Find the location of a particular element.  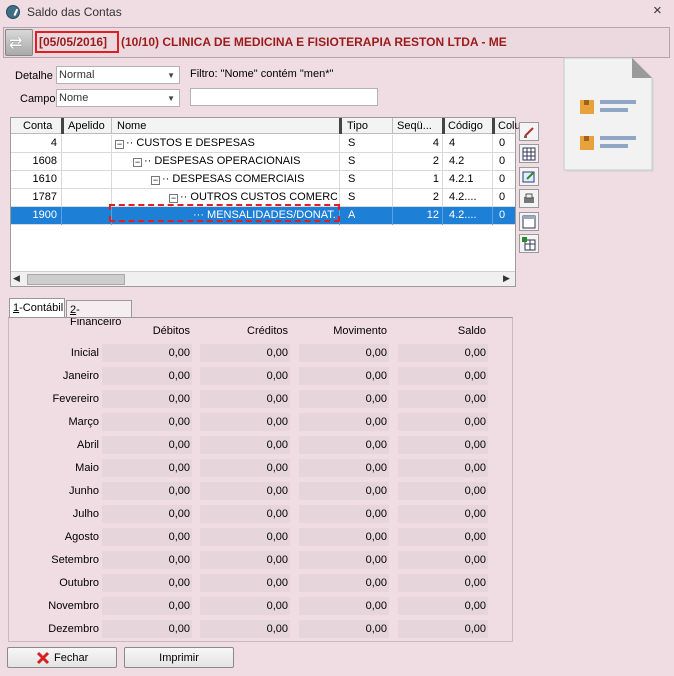

cell-nome: − ·· DESPESAS OPERACIONAIS is located at coordinates (217, 161).